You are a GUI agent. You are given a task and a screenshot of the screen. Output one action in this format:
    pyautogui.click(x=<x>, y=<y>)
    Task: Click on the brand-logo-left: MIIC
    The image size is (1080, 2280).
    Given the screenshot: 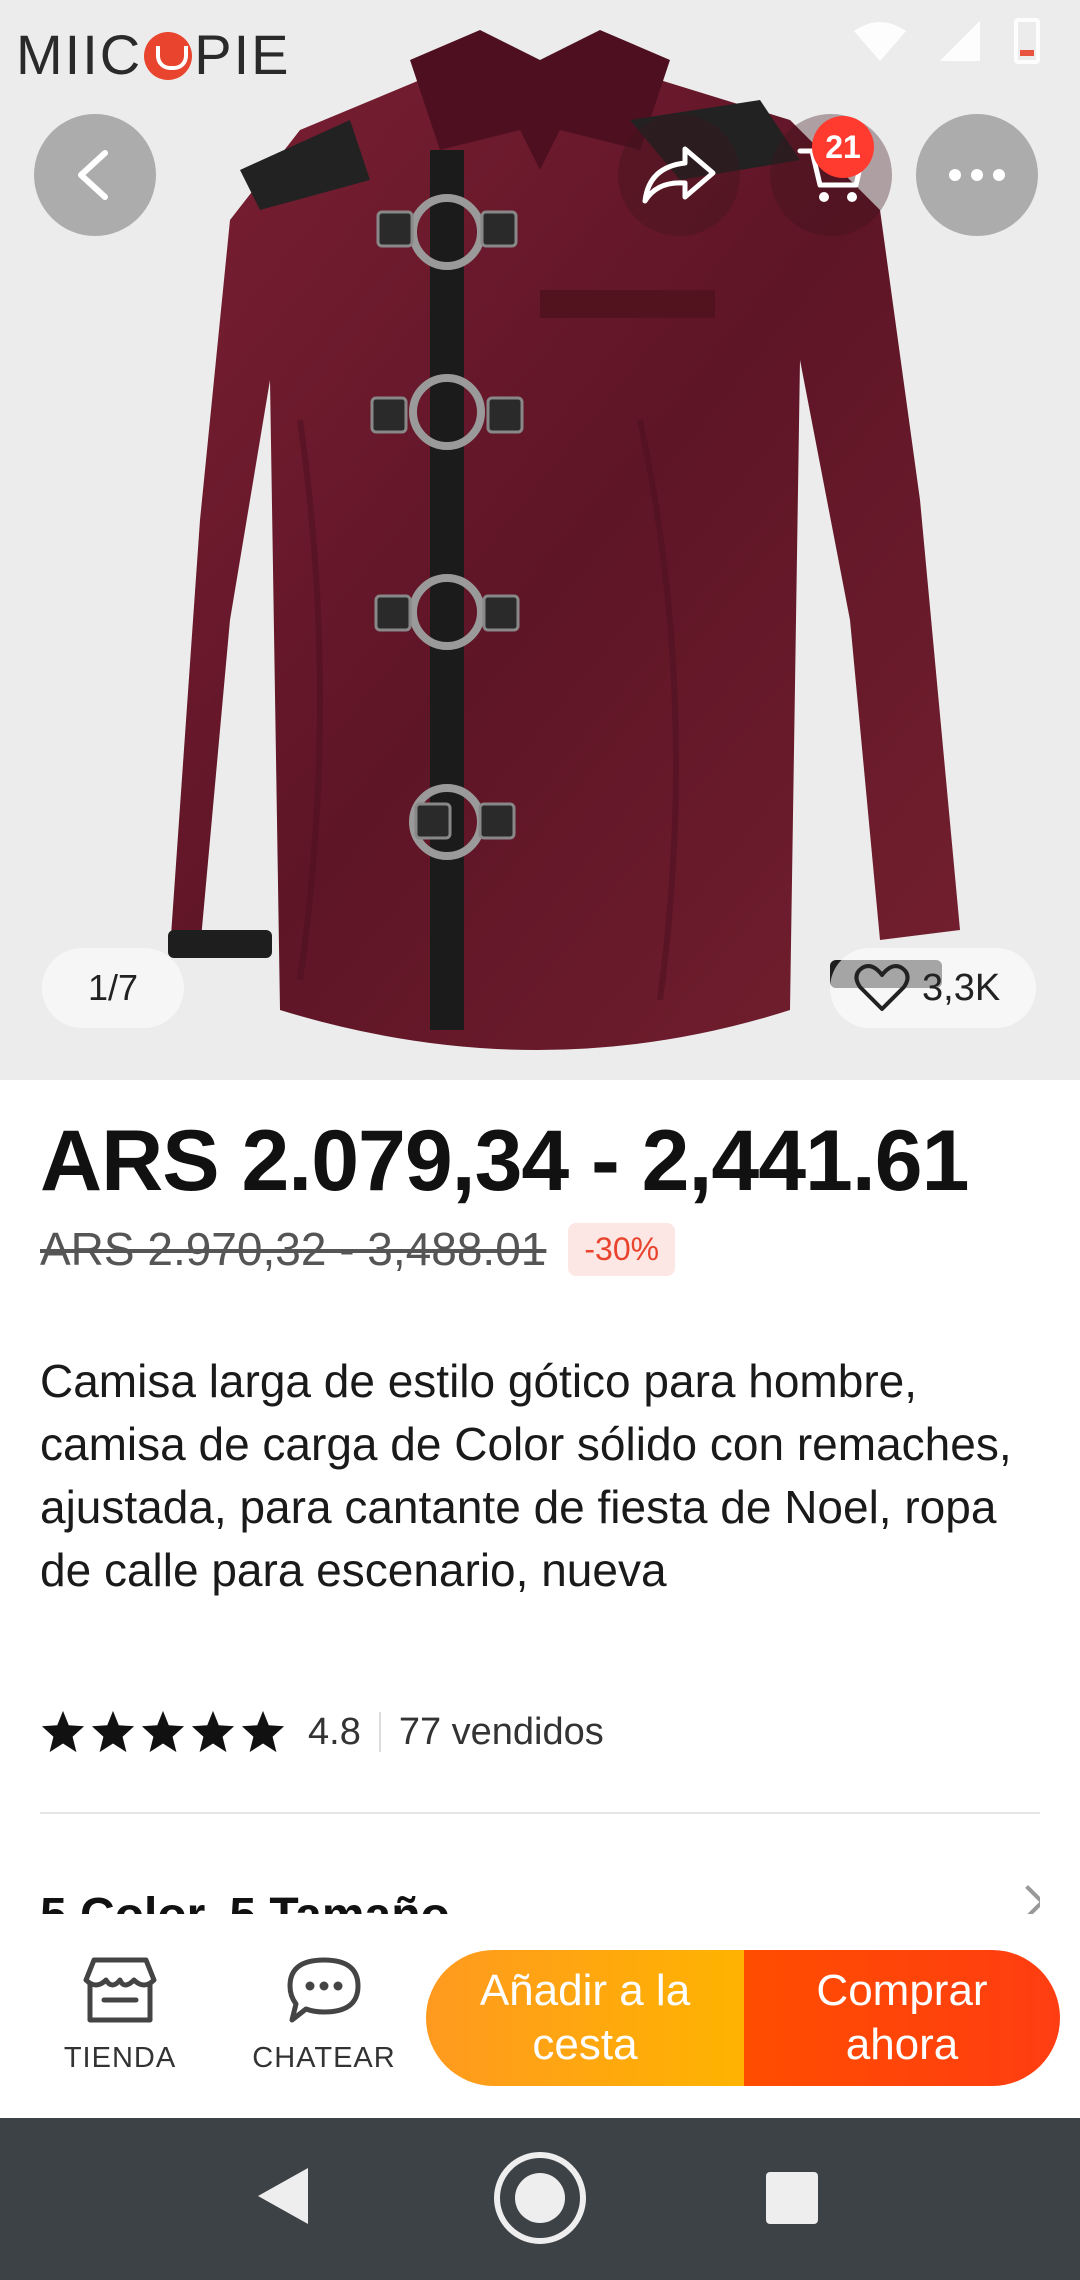 What is the action you would take?
    pyautogui.click(x=79, y=54)
    